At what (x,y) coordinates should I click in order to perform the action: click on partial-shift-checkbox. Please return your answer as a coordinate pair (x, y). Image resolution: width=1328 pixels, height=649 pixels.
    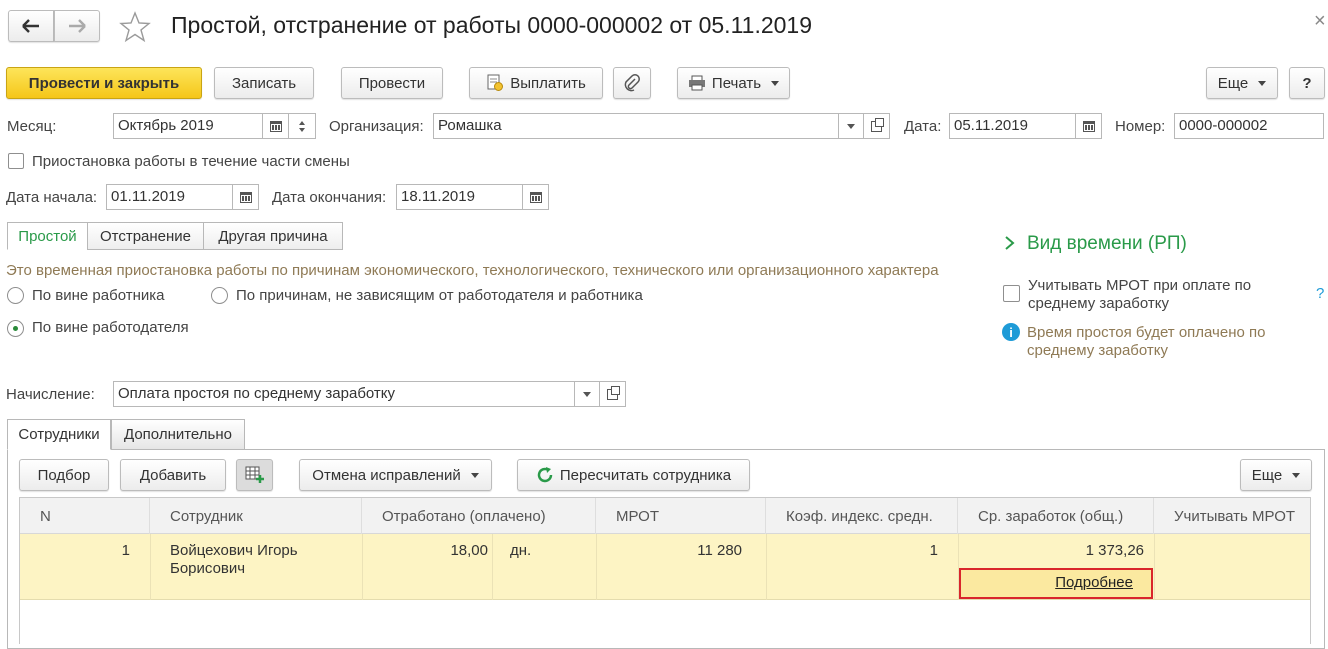
    Looking at the image, I should click on (16, 161).